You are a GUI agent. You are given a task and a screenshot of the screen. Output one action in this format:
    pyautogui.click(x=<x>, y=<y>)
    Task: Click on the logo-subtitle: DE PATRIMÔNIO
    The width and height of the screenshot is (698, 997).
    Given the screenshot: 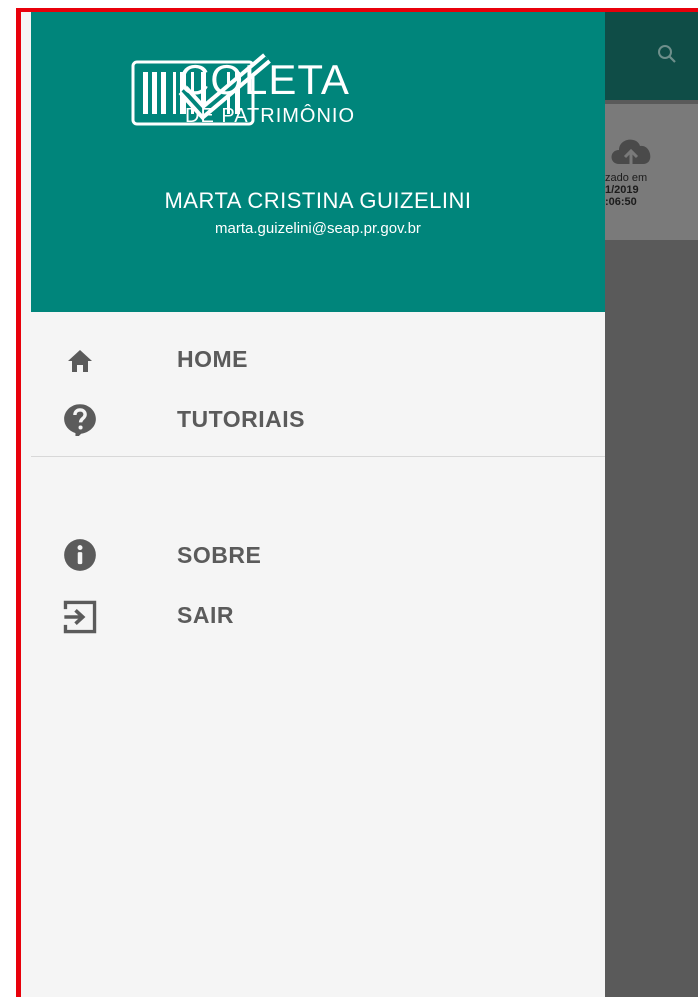 What is the action you would take?
    pyautogui.click(x=270, y=116)
    